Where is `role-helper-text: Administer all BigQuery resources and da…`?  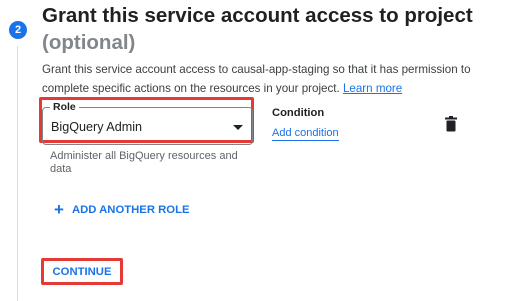 role-helper-text: Administer all BigQuery resources and da… is located at coordinates (144, 162).